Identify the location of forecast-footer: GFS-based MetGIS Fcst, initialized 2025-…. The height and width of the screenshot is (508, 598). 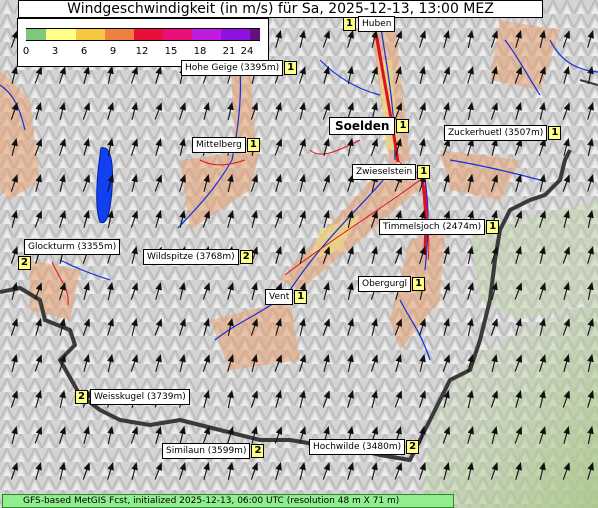
(228, 501).